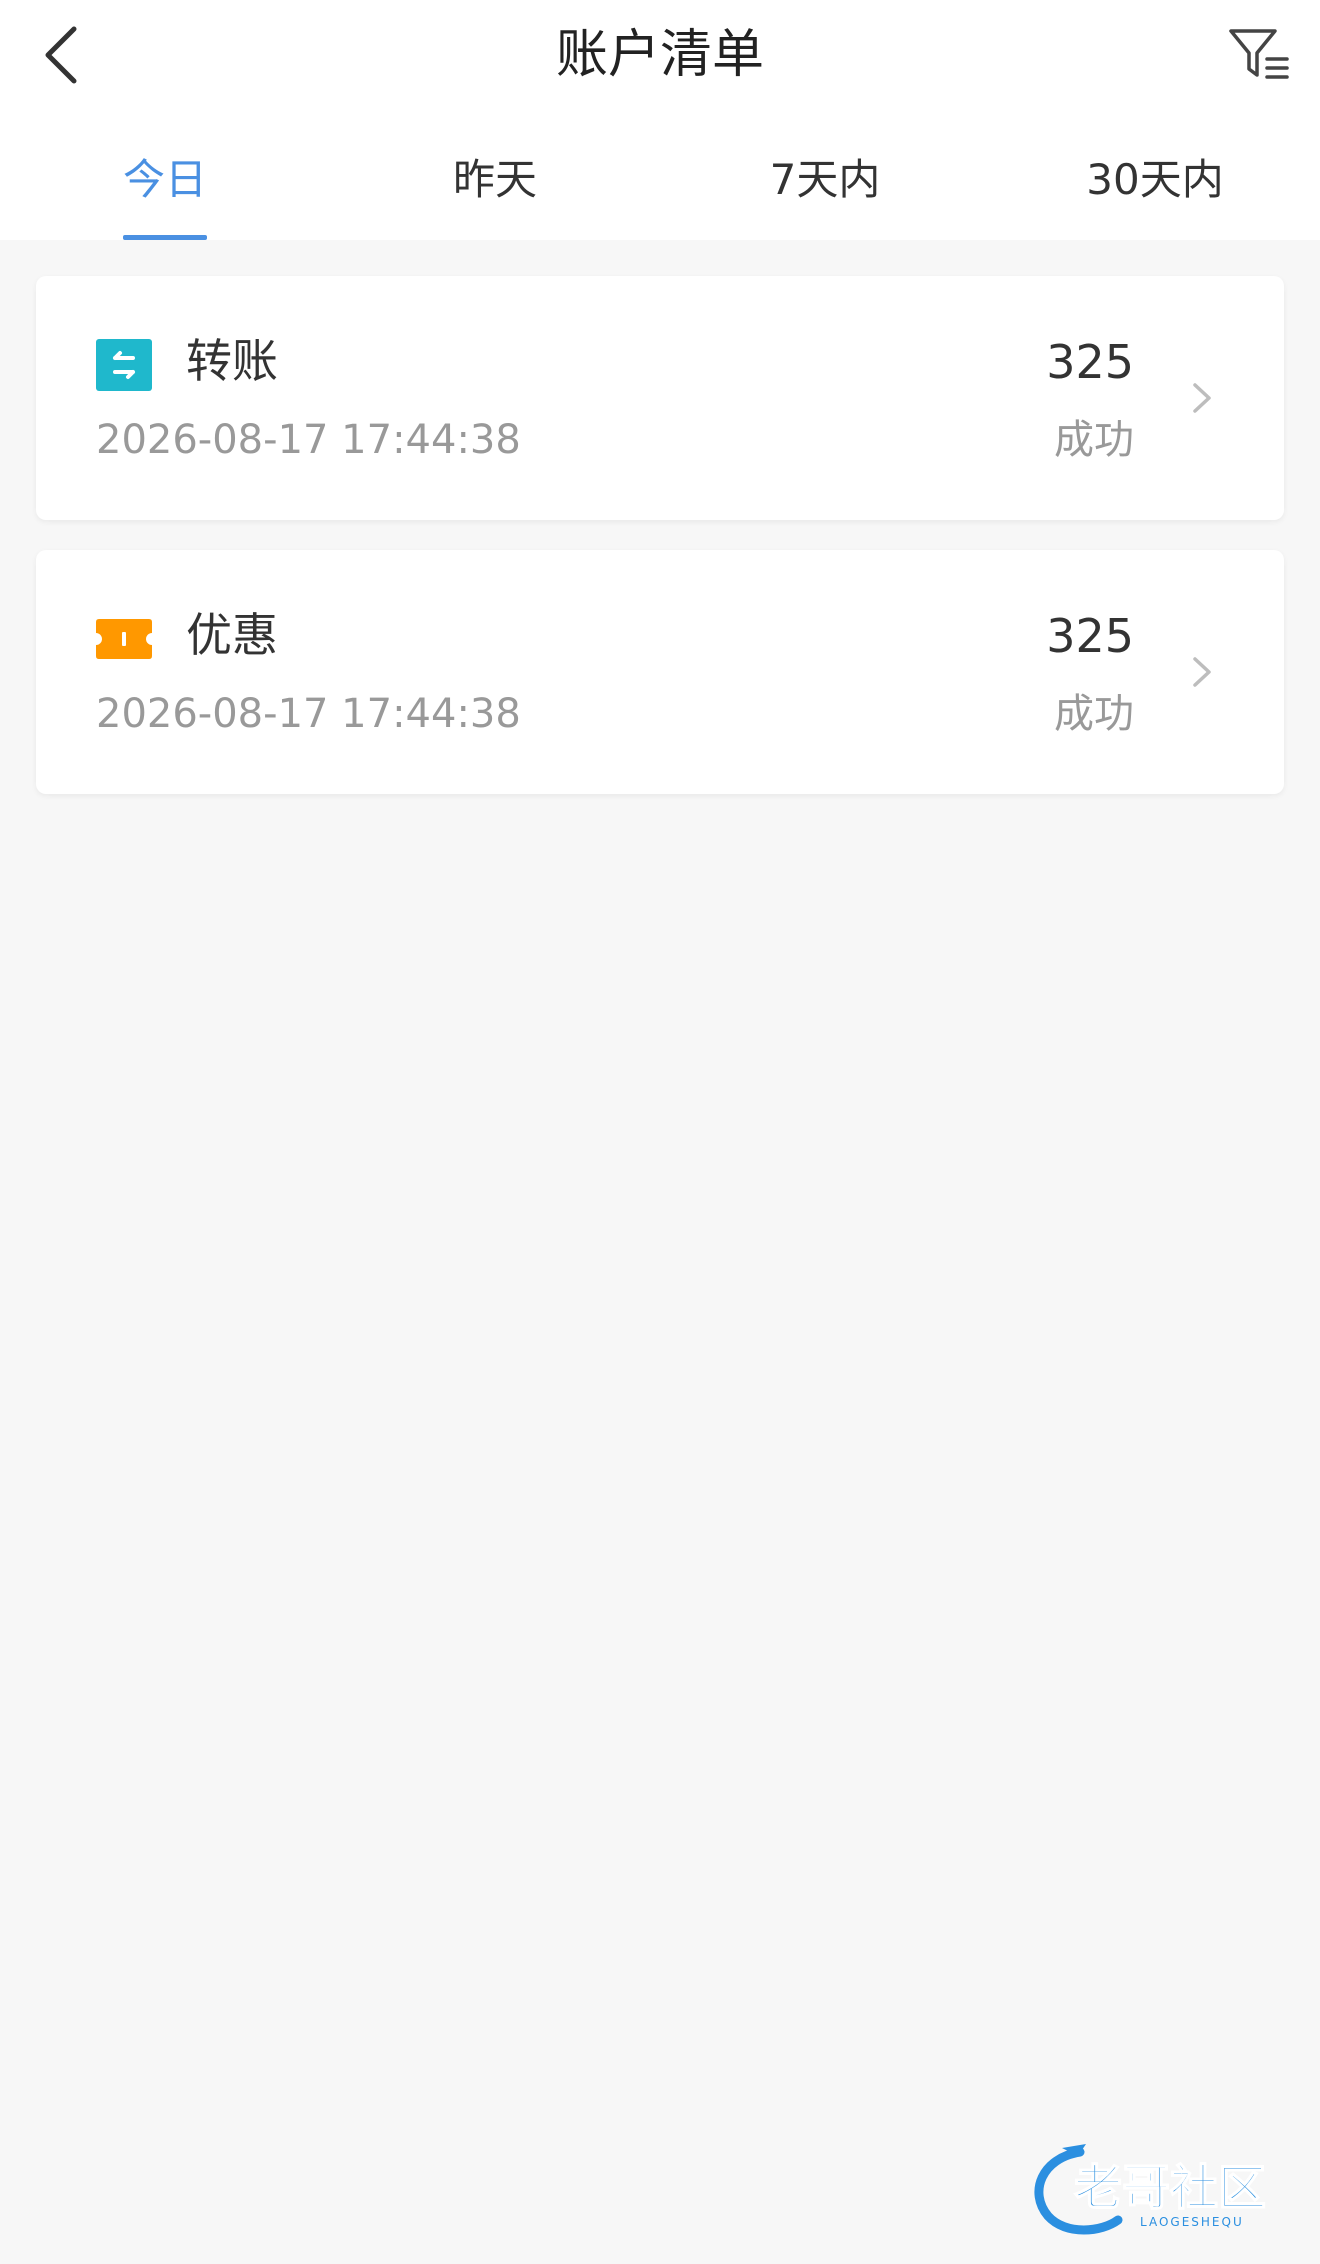  I want to click on record-title: 转账, so click(232, 361).